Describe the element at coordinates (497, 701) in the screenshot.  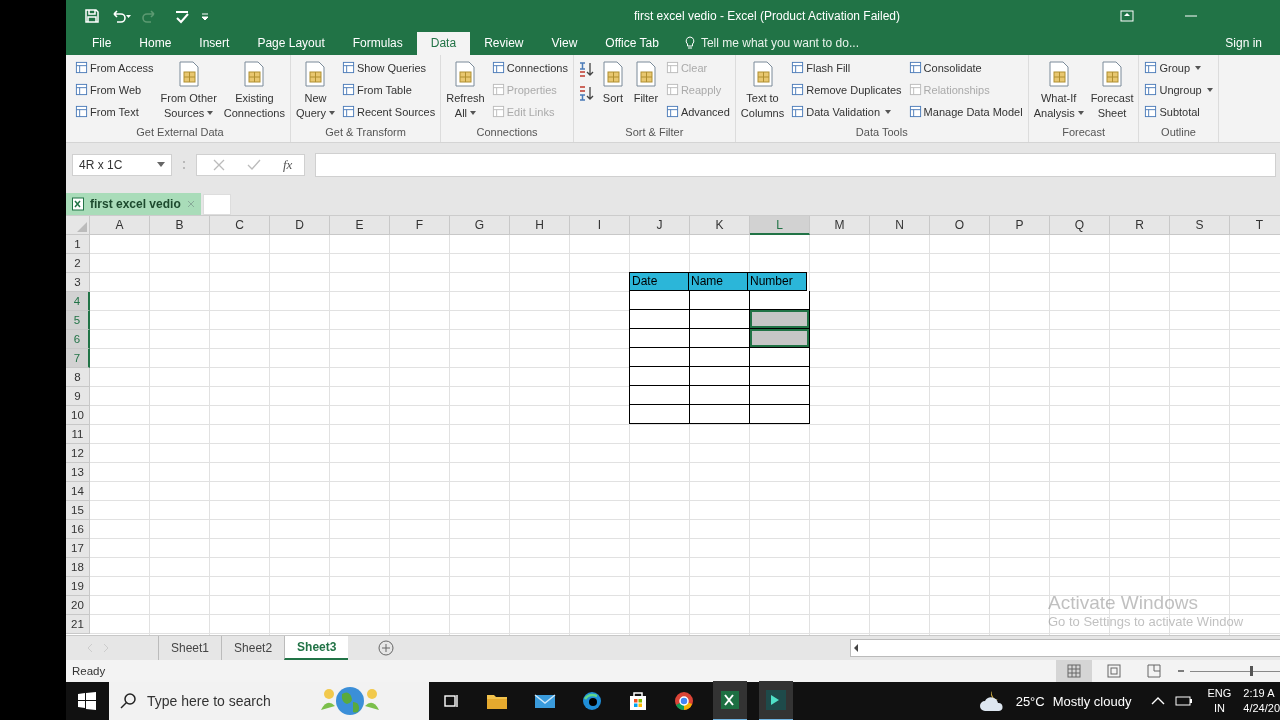
I see `folder-icon` at that location.